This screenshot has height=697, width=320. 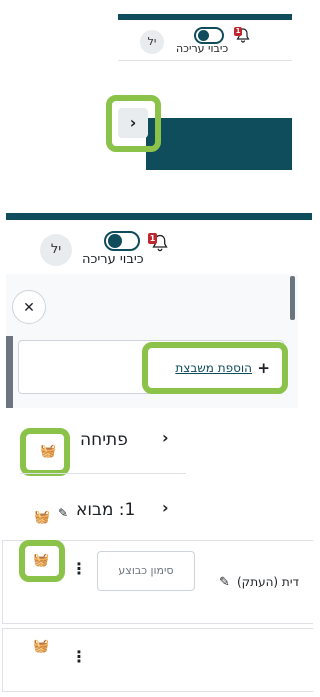 I want to click on header-toolbar-bottom: יל כיבוי עריכה 1, so click(x=110, y=250).